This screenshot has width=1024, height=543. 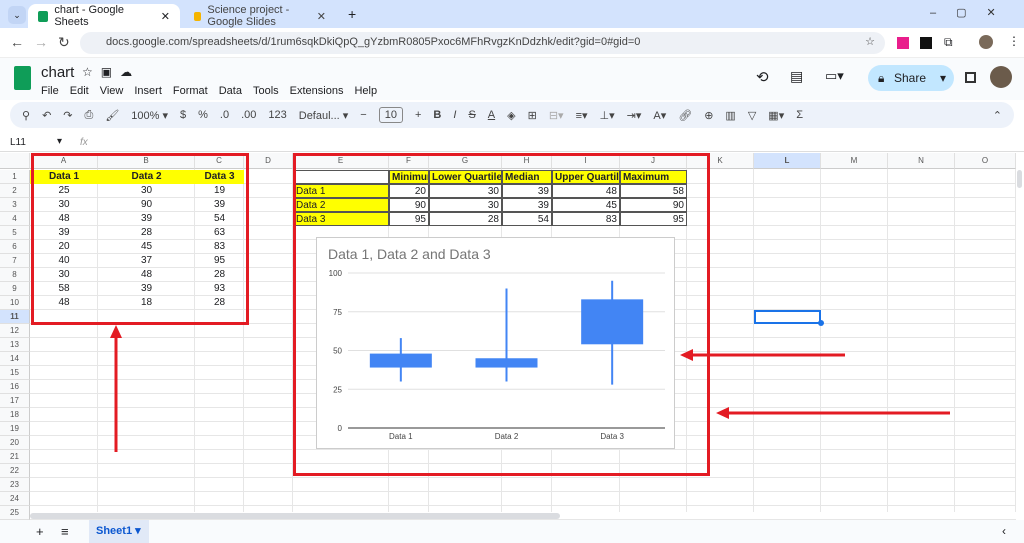 I want to click on add-sheet-button: +, so click(x=40, y=531).